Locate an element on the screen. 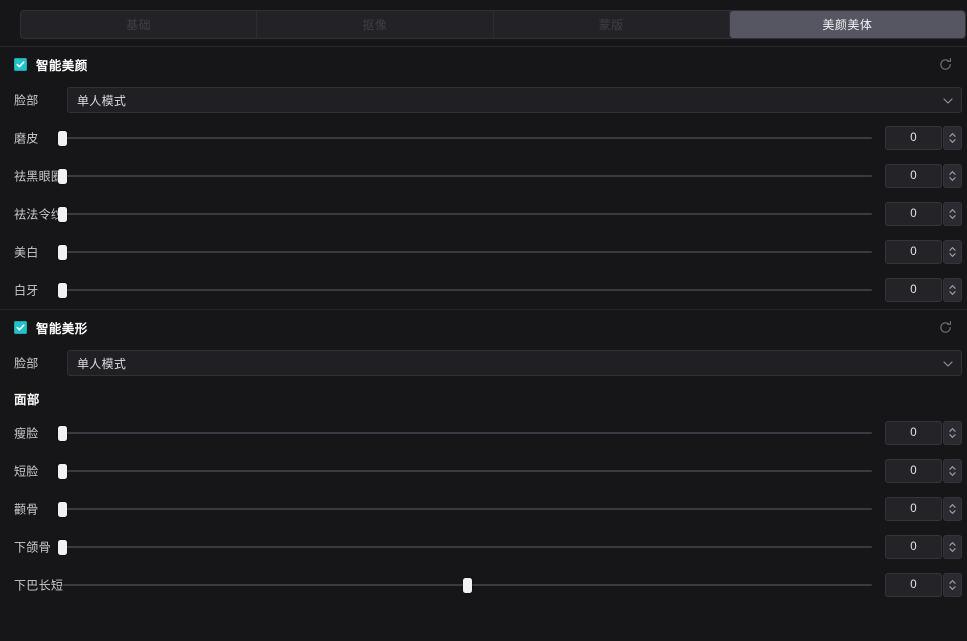 The width and height of the screenshot is (967, 641). tab-chromakey-label: 抠像 is located at coordinates (375, 25).